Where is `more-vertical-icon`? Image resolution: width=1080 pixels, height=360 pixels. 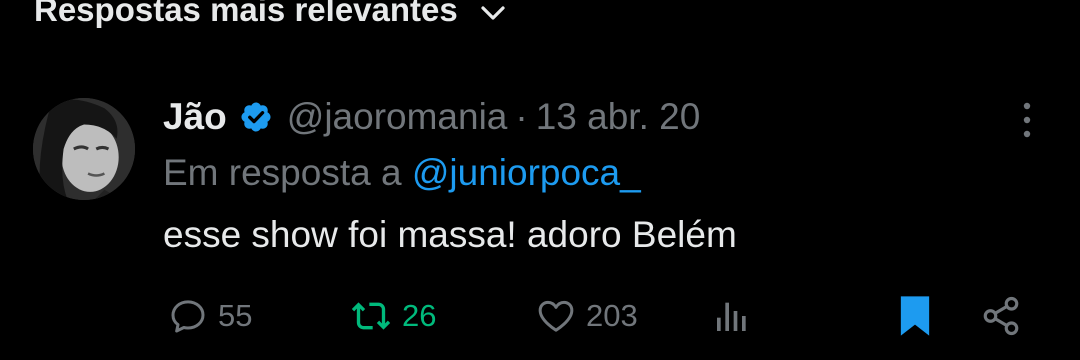 more-vertical-icon is located at coordinates (1027, 120).